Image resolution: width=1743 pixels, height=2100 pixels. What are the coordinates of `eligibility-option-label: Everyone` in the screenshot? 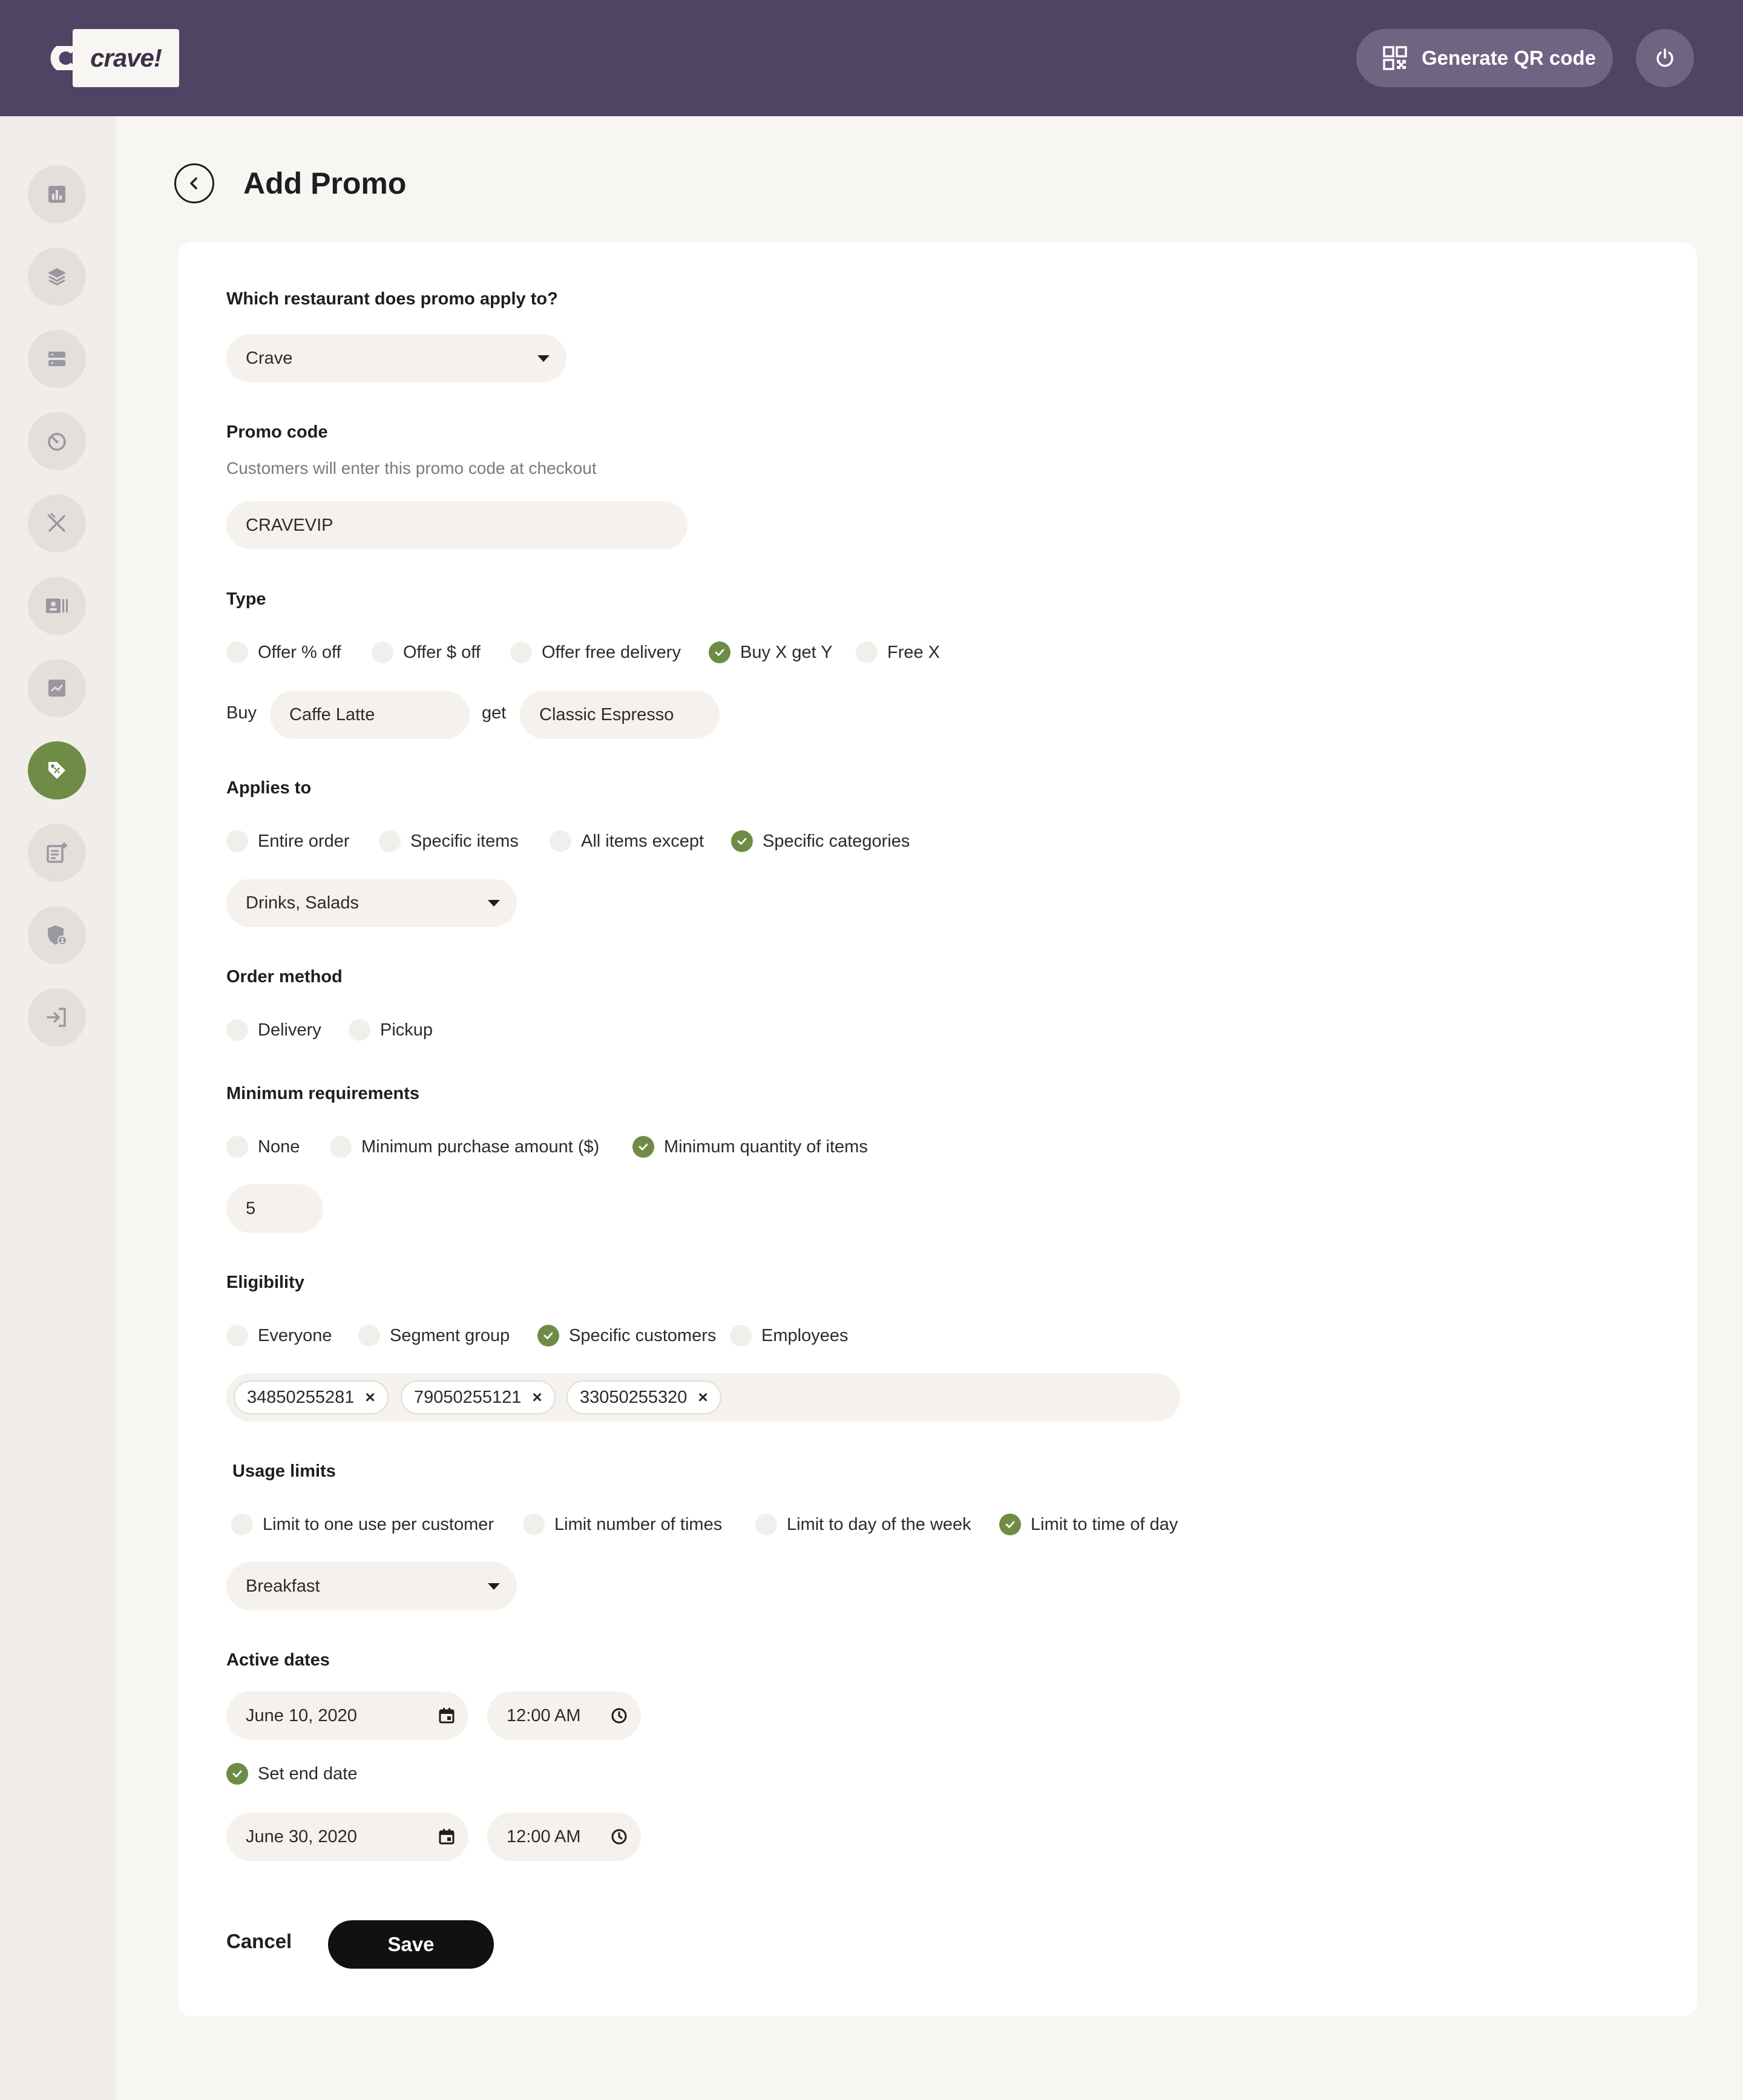 It's located at (295, 1335).